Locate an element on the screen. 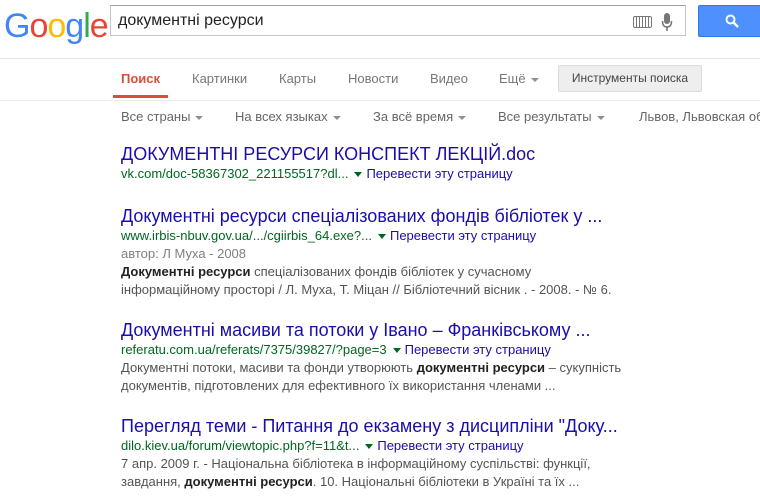 Image resolution: width=760 pixels, height=497 pixels. active-tab-indicator is located at coordinates (140, 96).